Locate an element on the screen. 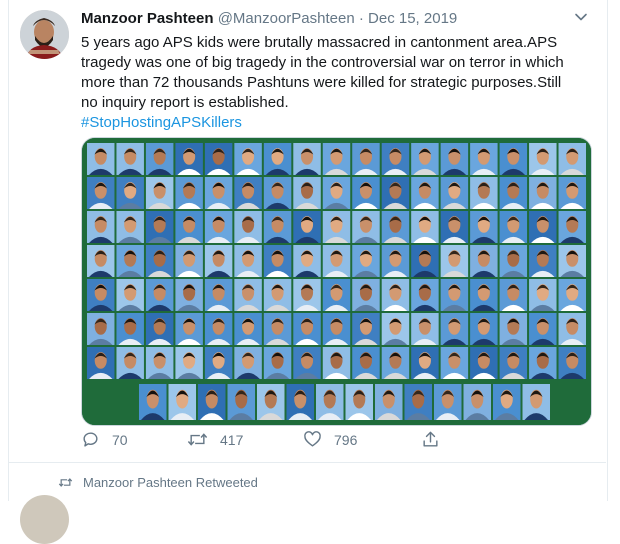 This screenshot has height=544, width=620. retweet-context: Manzoor Pashteen Retweeted is located at coordinates (158, 482).